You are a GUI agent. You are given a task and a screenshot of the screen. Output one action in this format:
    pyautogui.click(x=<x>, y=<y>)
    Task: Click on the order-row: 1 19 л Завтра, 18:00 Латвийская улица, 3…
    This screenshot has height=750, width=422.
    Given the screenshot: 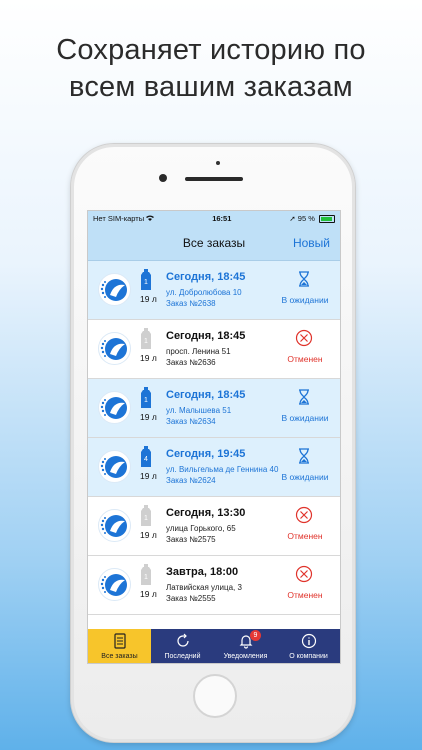 What is the action you would take?
    pyautogui.click(x=214, y=585)
    